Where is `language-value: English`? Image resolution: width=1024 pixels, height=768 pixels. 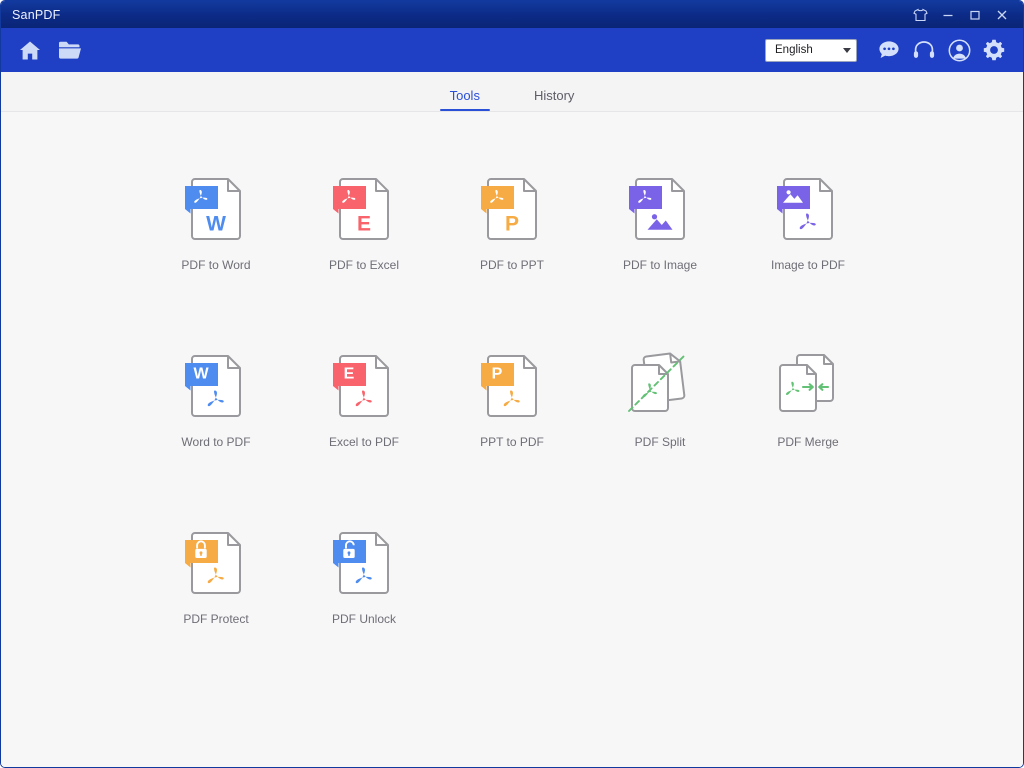
language-value: English is located at coordinates (794, 50).